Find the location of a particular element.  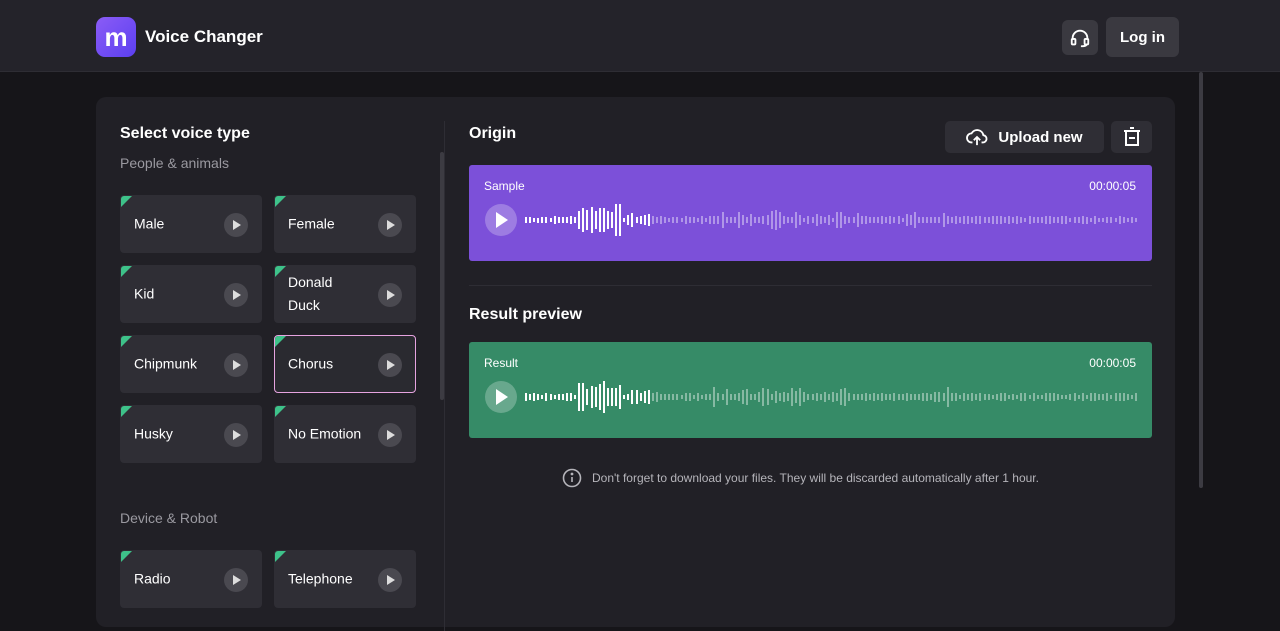

page-scrollbar is located at coordinates (1201, 280).